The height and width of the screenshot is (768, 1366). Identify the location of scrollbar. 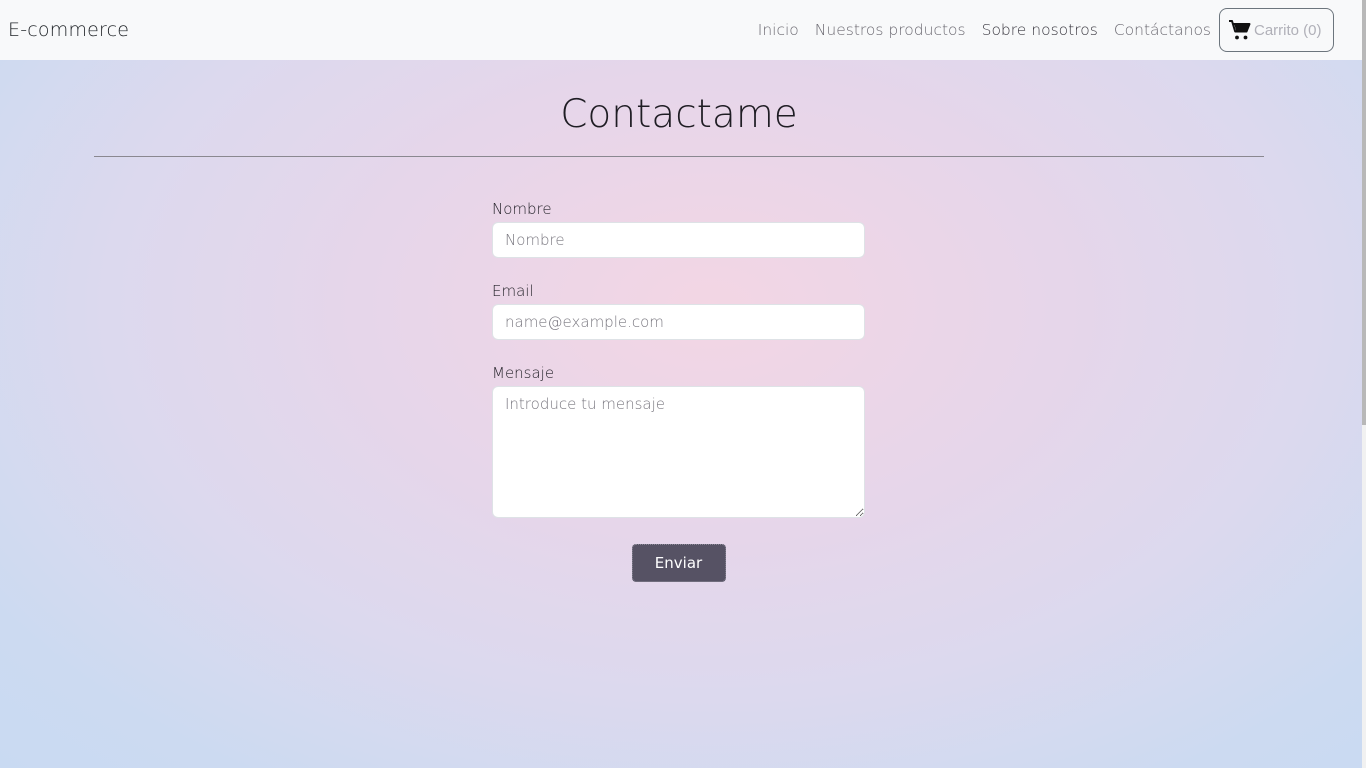
(1364, 384).